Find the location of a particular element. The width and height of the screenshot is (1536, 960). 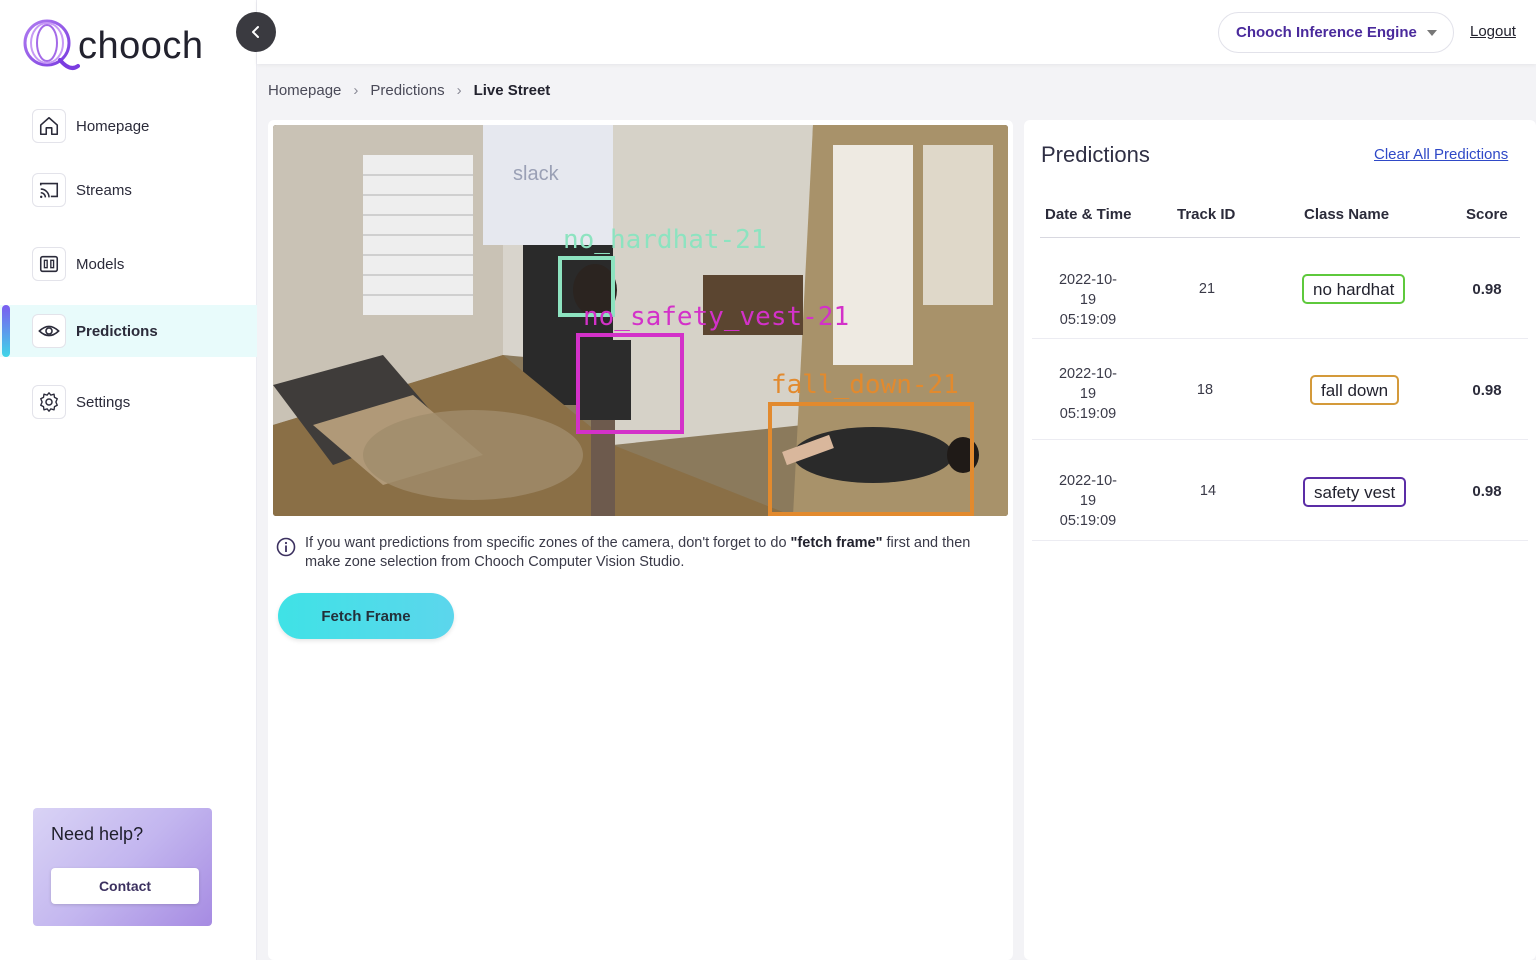

sidebar-item-models: Models is located at coordinates (128, 264).